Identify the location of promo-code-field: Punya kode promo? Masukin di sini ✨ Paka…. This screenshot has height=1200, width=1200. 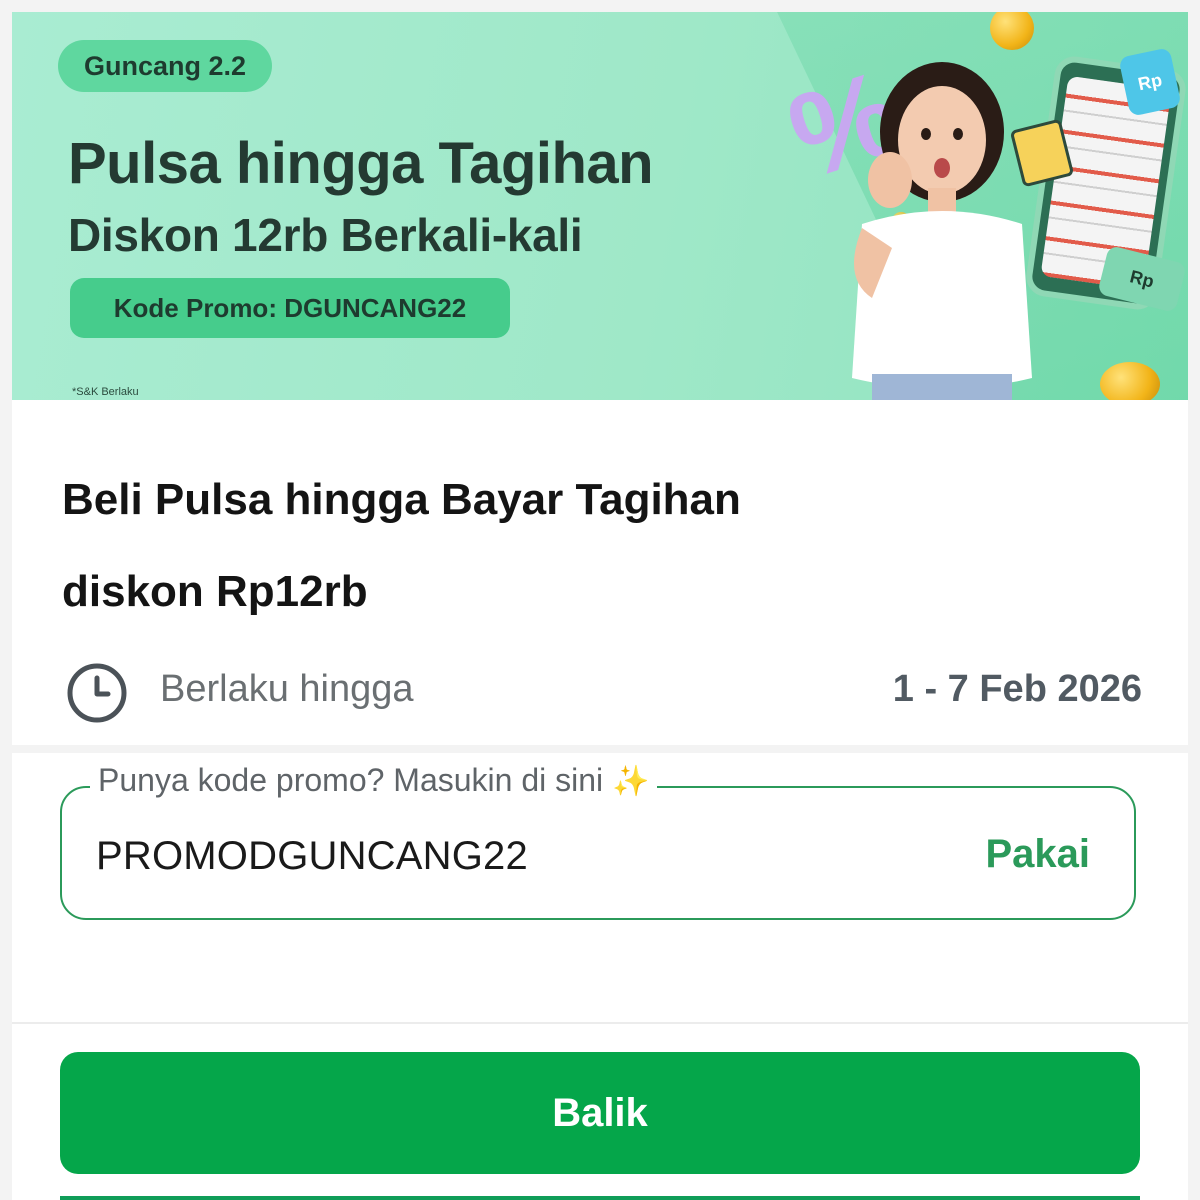
(598, 841).